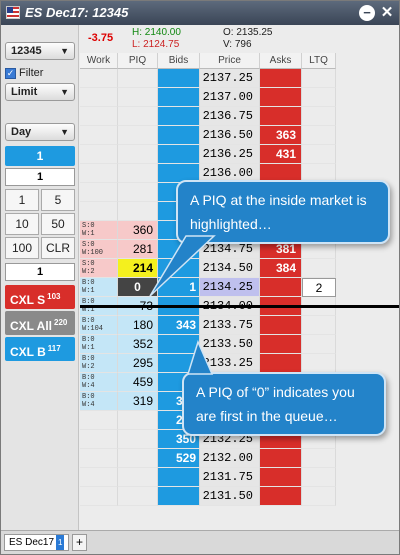 This screenshot has height=555, width=400. I want to click on column-header-bids: Bids, so click(179, 61).